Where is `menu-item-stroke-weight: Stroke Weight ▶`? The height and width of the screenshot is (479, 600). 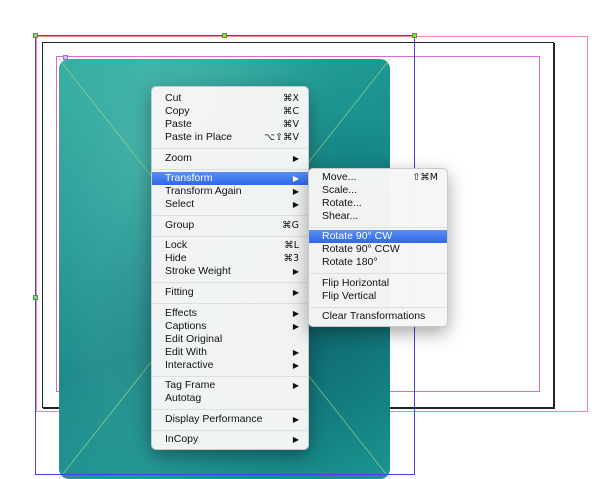
menu-item-stroke-weight: Stroke Weight ▶ is located at coordinates (230, 271).